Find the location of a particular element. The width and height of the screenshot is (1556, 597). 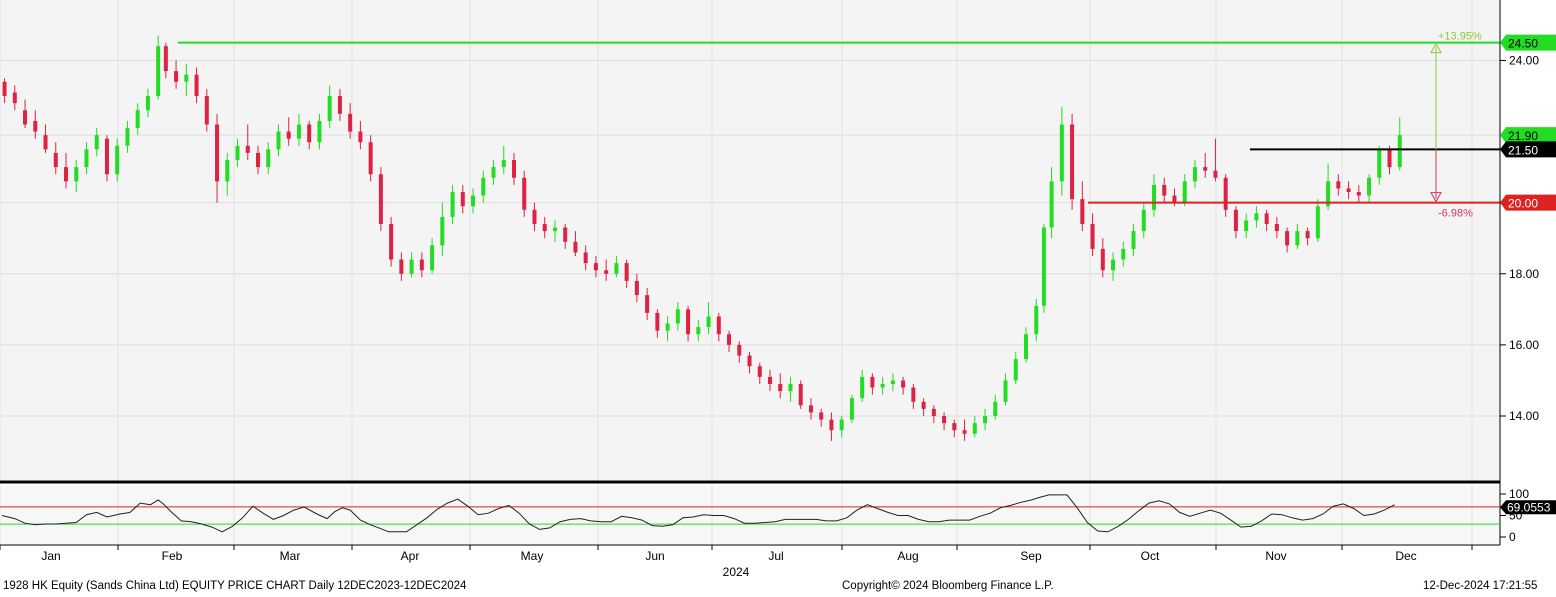

current-tag-text: 21.50 is located at coordinates (1523, 150).